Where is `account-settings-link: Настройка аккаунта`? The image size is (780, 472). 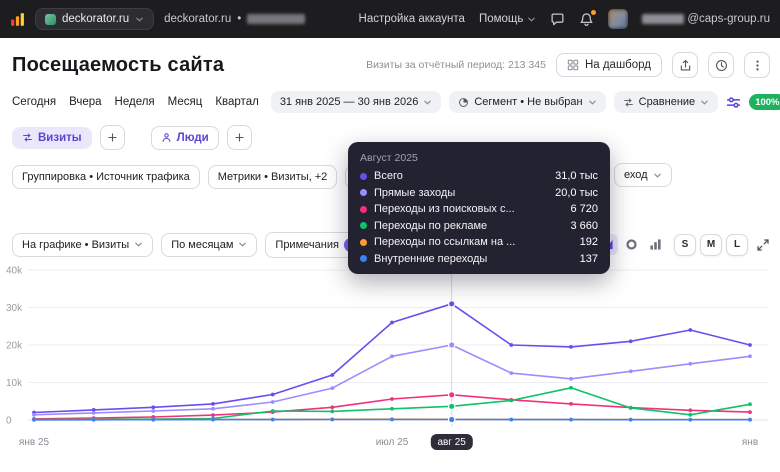 account-settings-link: Настройка аккаунта is located at coordinates (412, 19).